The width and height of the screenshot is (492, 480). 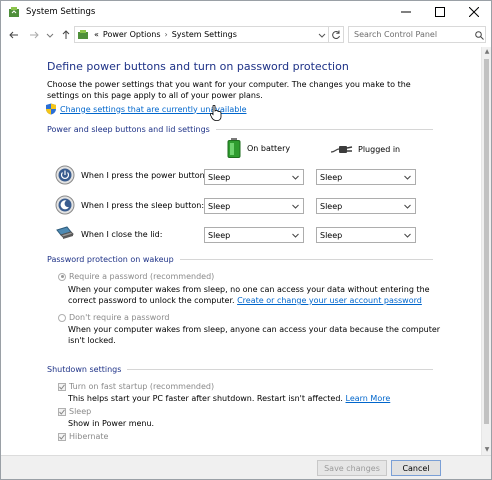 I want to click on uac-shield-icon, so click(x=51, y=109).